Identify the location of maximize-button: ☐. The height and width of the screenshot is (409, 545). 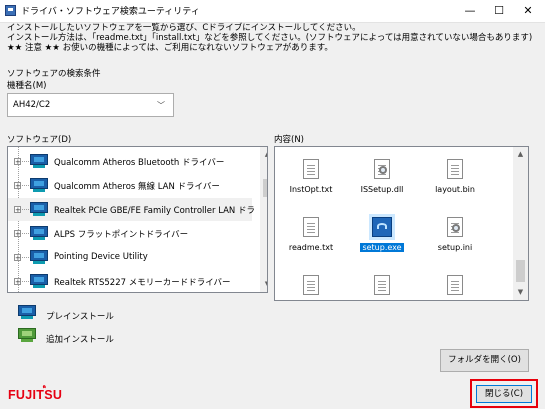
(499, 11).